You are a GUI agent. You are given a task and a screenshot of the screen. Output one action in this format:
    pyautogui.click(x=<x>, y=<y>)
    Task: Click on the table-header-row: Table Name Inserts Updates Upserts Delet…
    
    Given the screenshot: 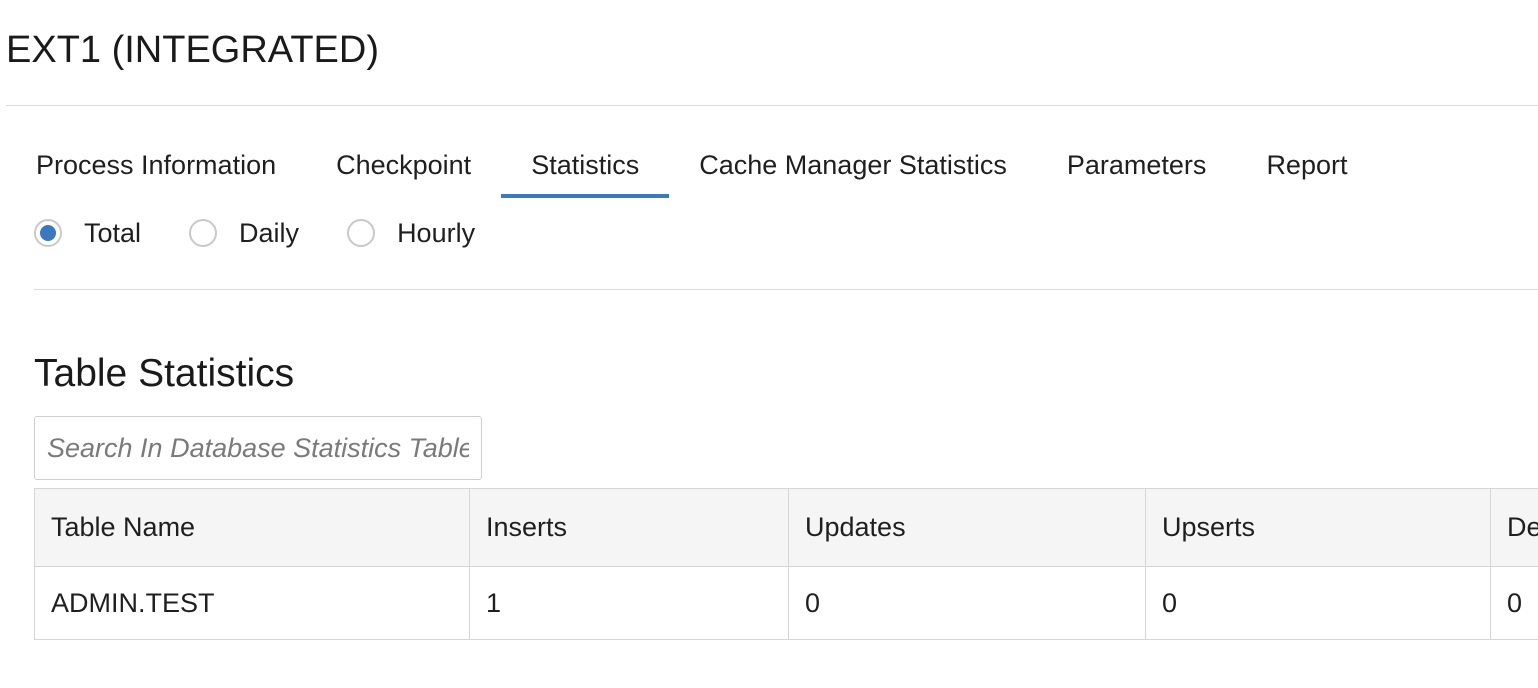 What is the action you would take?
    pyautogui.click(x=786, y=527)
    